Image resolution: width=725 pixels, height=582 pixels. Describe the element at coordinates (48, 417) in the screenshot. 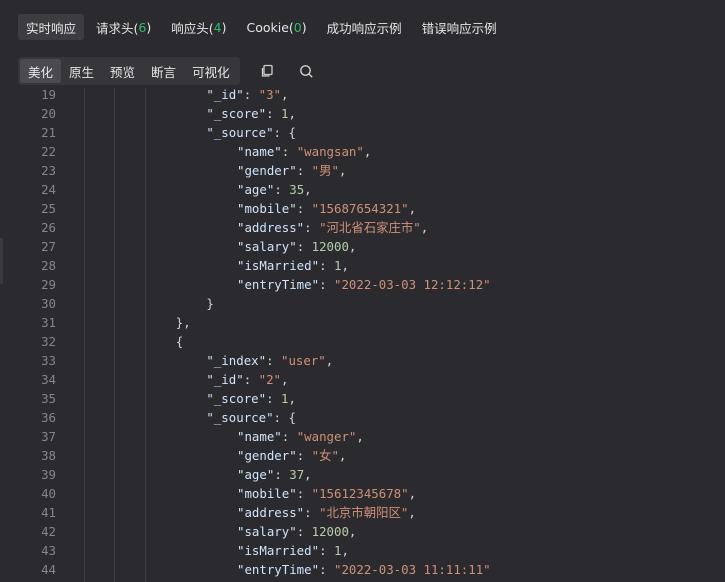

I see `line-number: 36` at that location.